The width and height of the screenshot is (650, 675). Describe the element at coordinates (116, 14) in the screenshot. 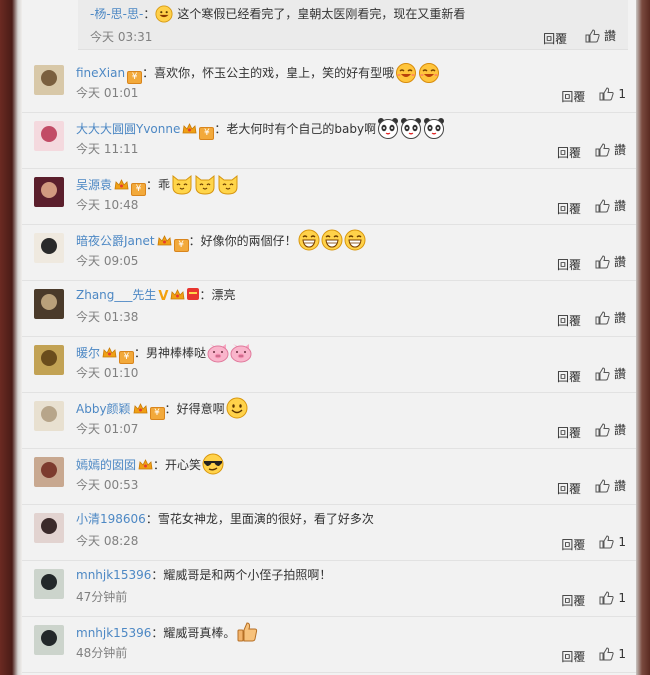

I see `username-link: -杨-思-思-` at that location.